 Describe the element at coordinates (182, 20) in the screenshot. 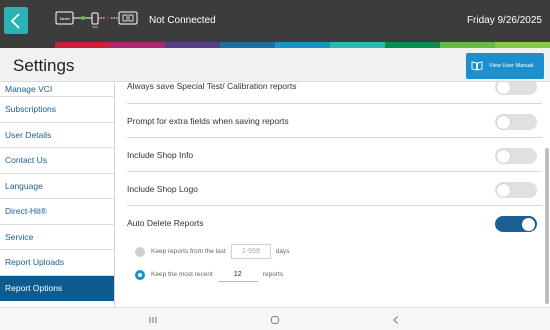

I see `connection-status: Not Connected` at that location.